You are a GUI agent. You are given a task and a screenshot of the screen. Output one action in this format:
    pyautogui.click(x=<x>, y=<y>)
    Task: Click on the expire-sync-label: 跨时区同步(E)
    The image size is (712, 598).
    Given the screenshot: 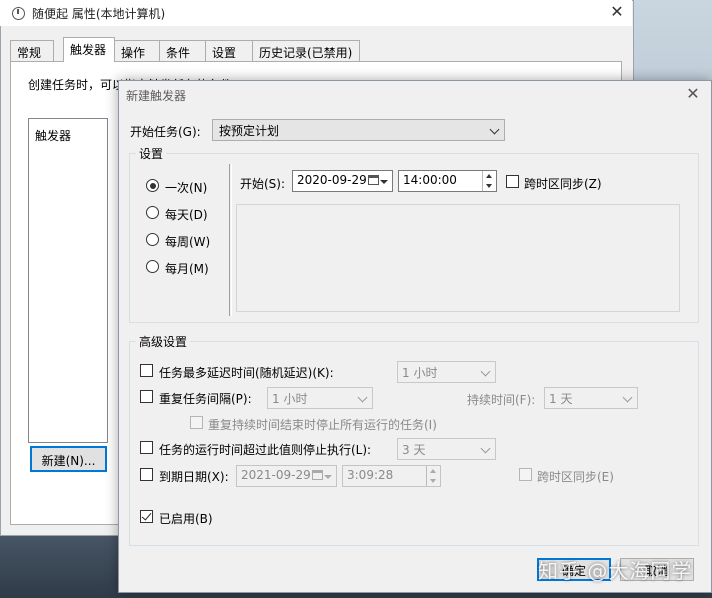 What is the action you would take?
    pyautogui.click(x=575, y=476)
    